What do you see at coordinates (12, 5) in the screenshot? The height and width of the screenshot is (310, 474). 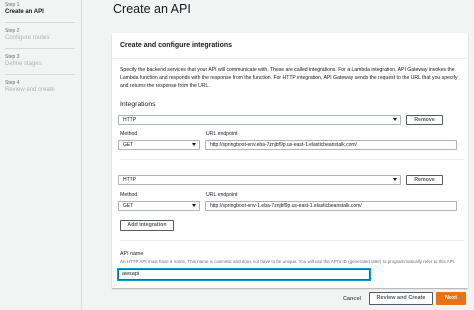 I see `step-number: Step 1` at bounding box center [12, 5].